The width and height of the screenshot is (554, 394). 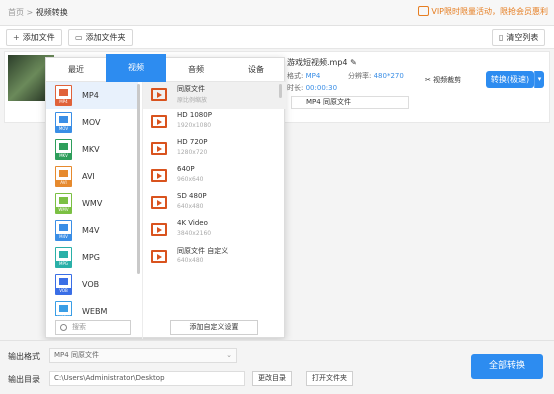 I want to click on toolbar: + 添加文件 ▭ 添加文件夹 ▯ 清空列表, so click(x=277, y=37).